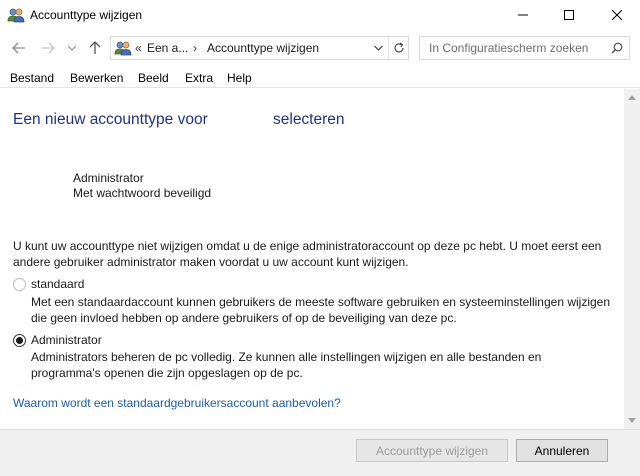  I want to click on refresh-icon, so click(399, 47).